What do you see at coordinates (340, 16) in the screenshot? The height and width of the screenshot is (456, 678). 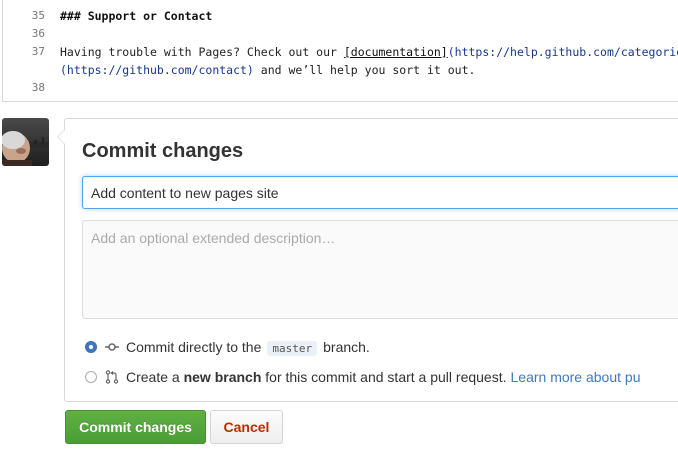 I see `code-line: 35 ### Support or Contact` at bounding box center [340, 16].